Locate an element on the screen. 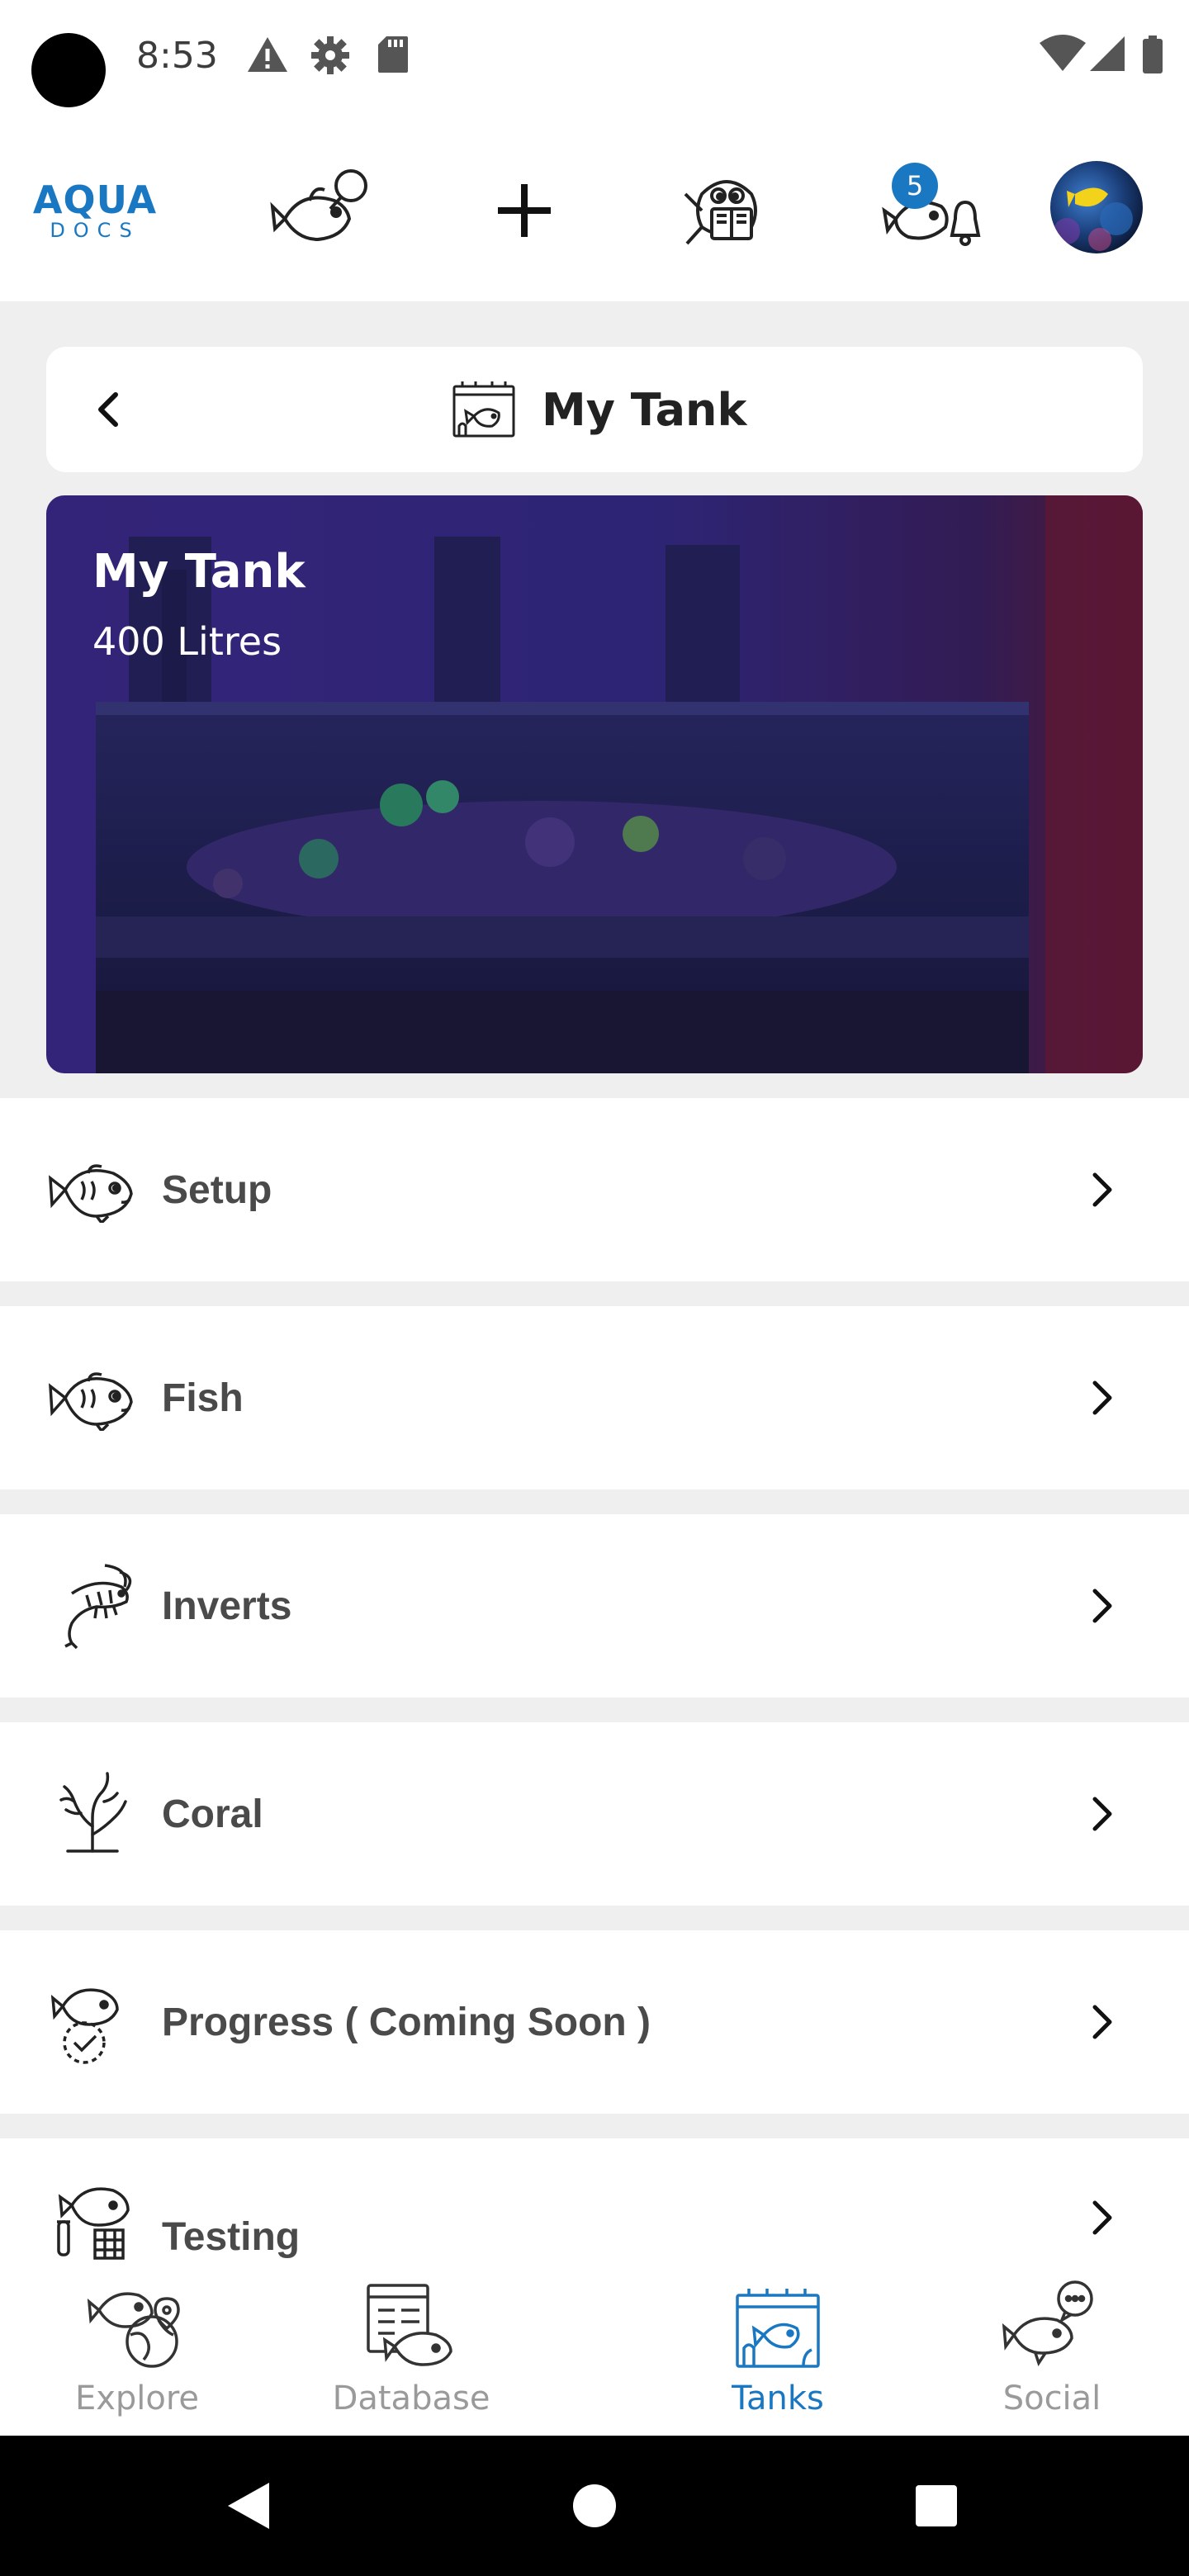  chevron-left-icon is located at coordinates (108, 409).